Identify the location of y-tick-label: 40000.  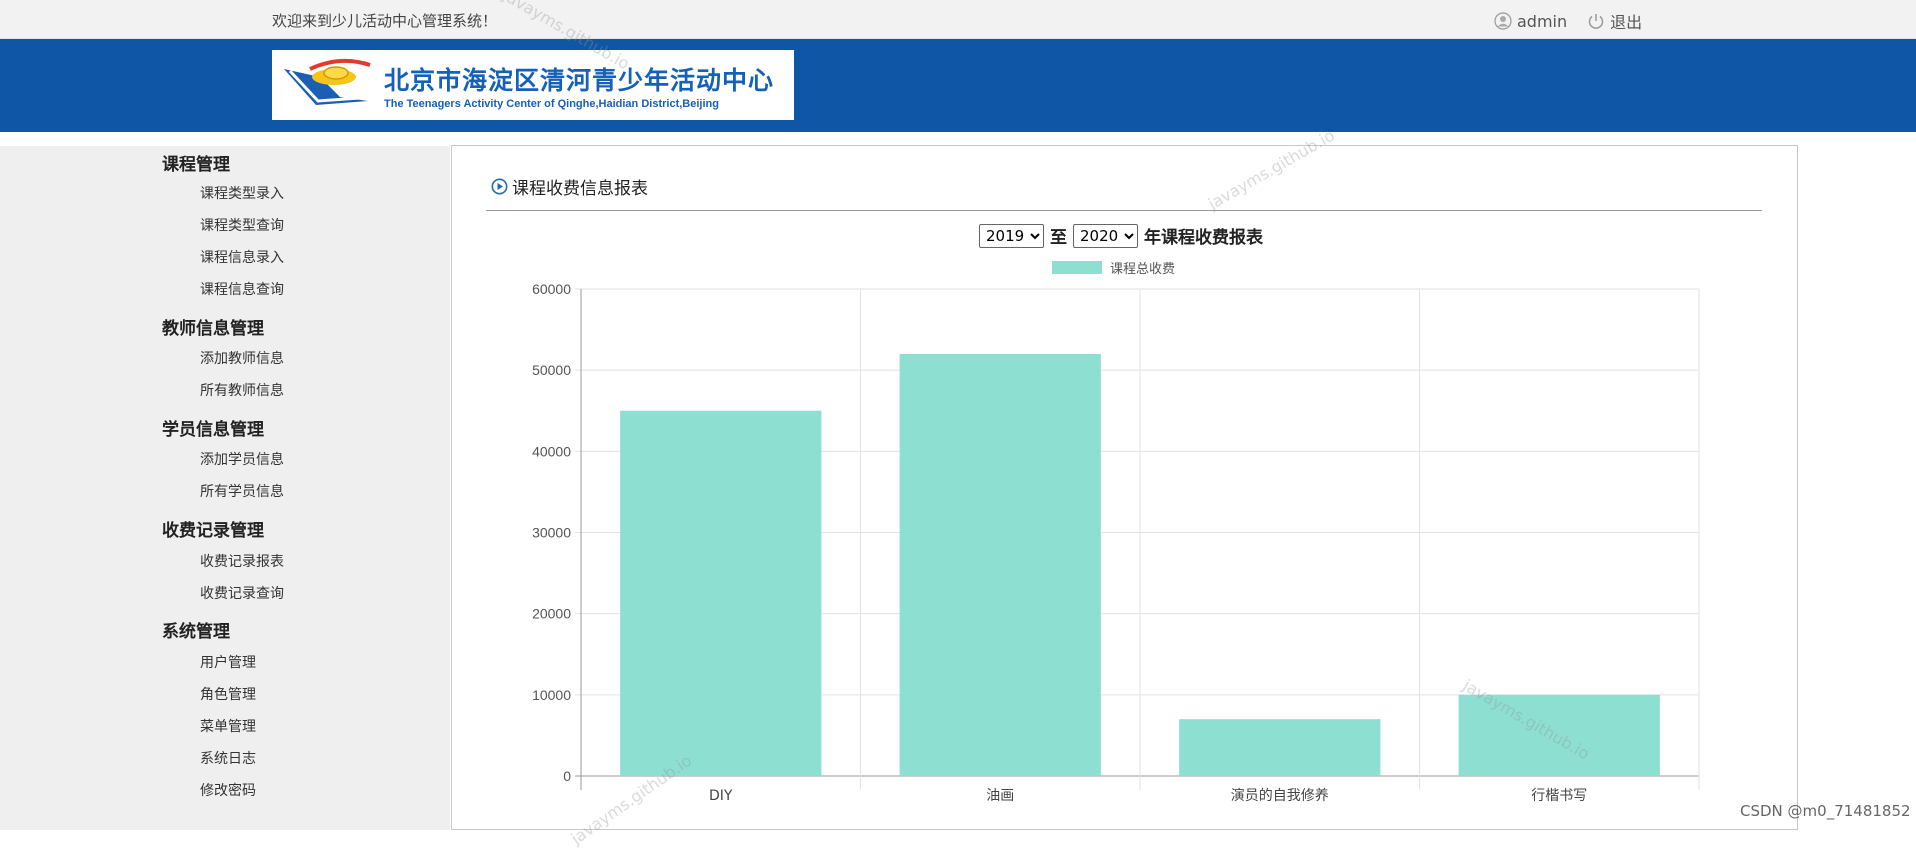
(551, 451).